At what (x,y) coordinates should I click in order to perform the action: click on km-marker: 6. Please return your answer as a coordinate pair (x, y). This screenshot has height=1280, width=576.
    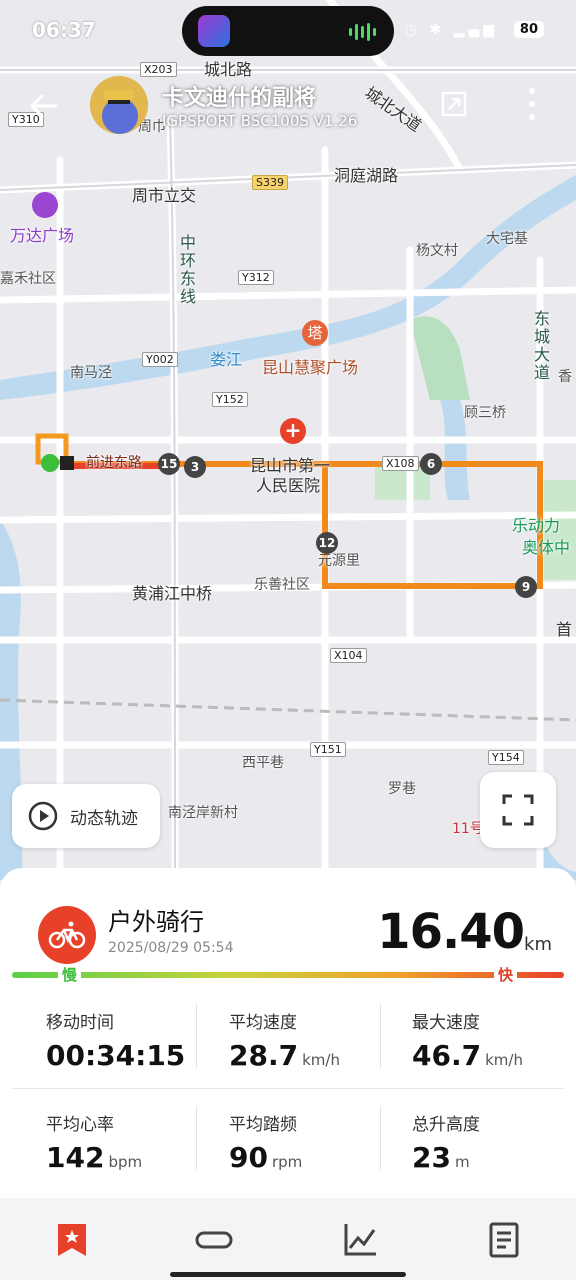
    Looking at the image, I should click on (431, 464).